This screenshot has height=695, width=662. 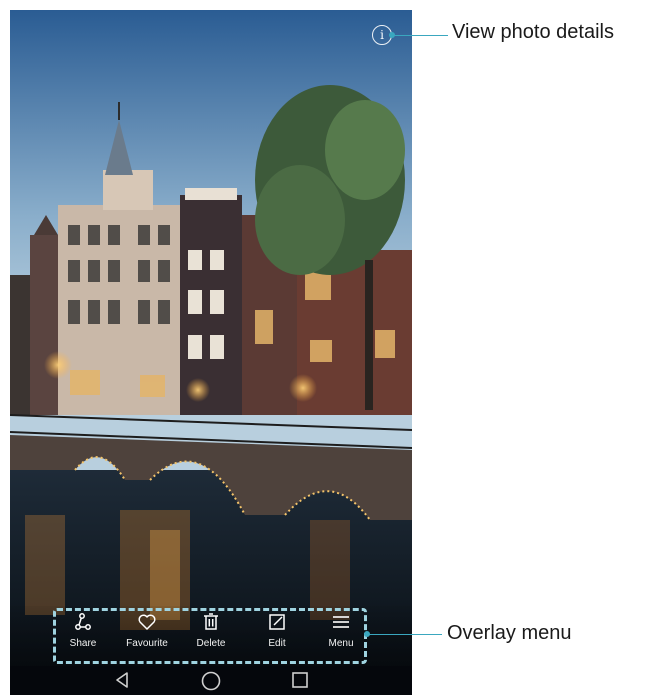 I want to click on home-icon, so click(x=211, y=681).